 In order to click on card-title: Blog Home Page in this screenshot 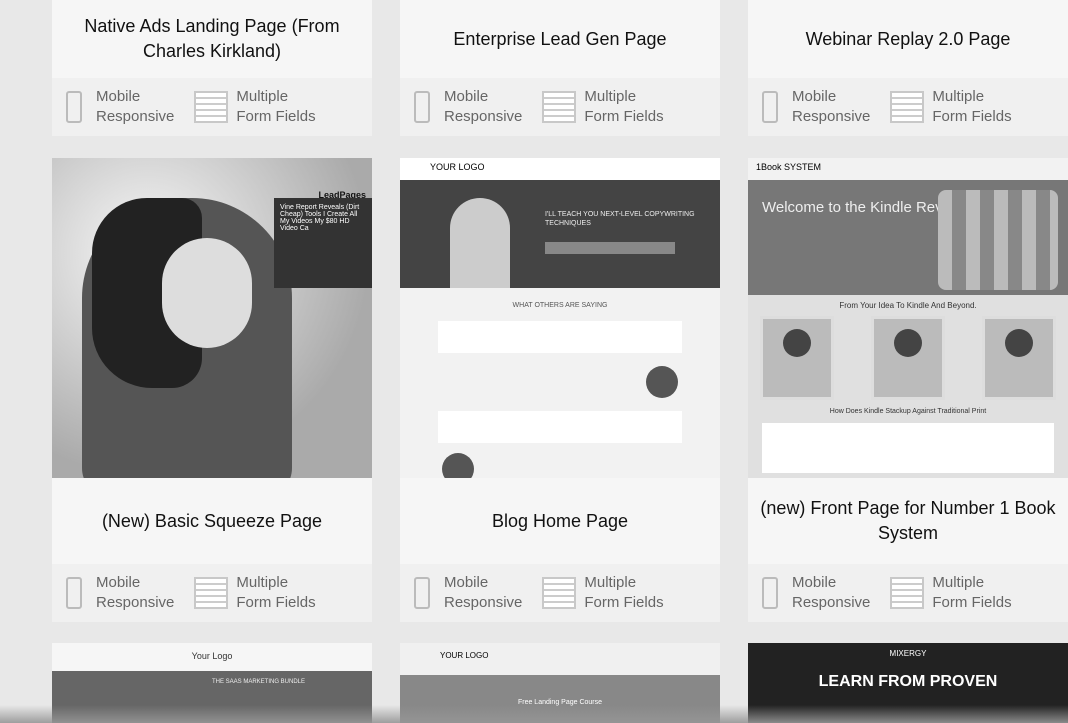, I will do `click(560, 521)`.